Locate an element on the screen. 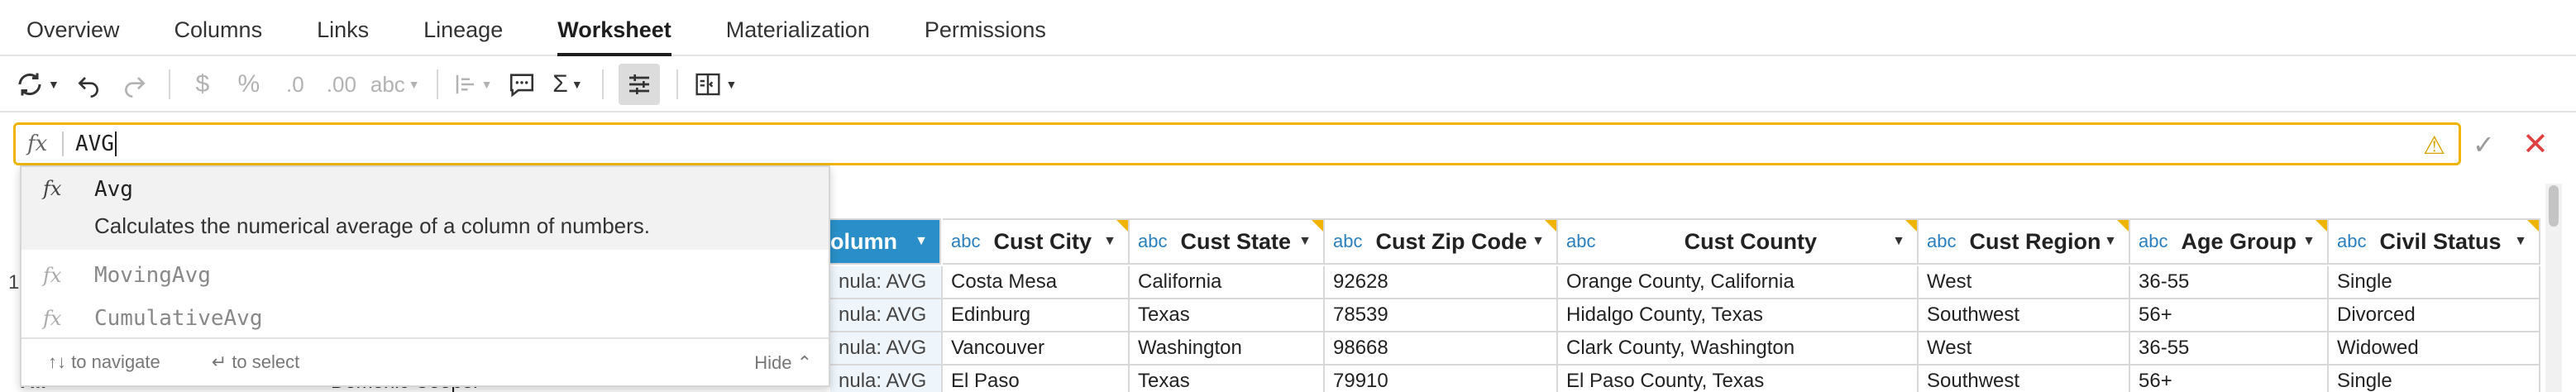  column-header-label: Cust State is located at coordinates (1236, 241).